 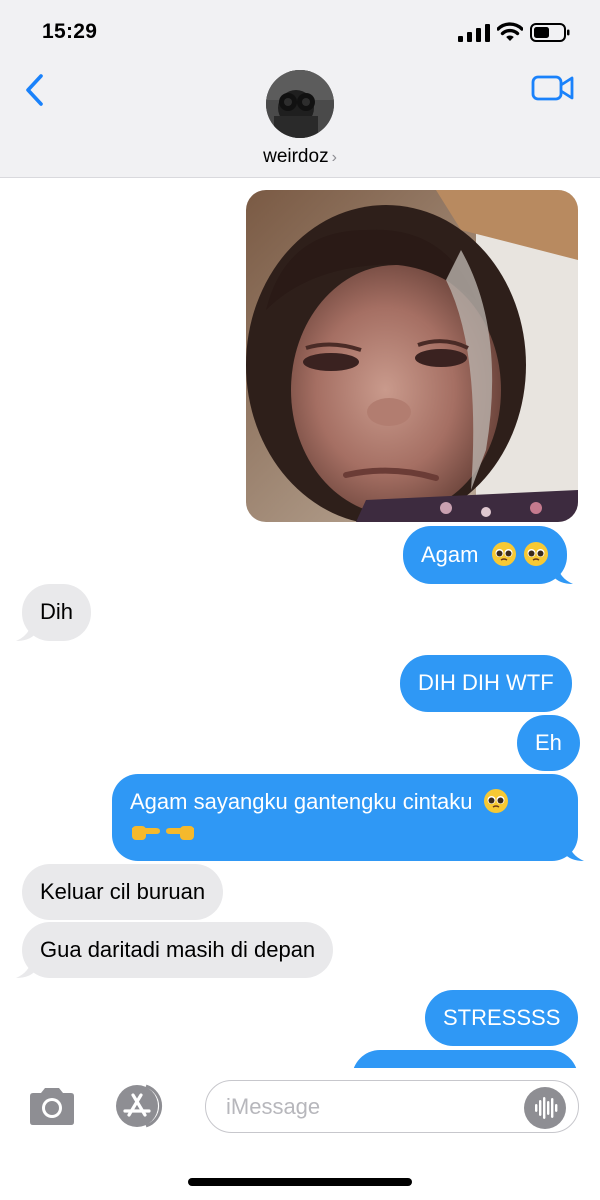 I want to click on avatar-image, so click(x=300, y=104).